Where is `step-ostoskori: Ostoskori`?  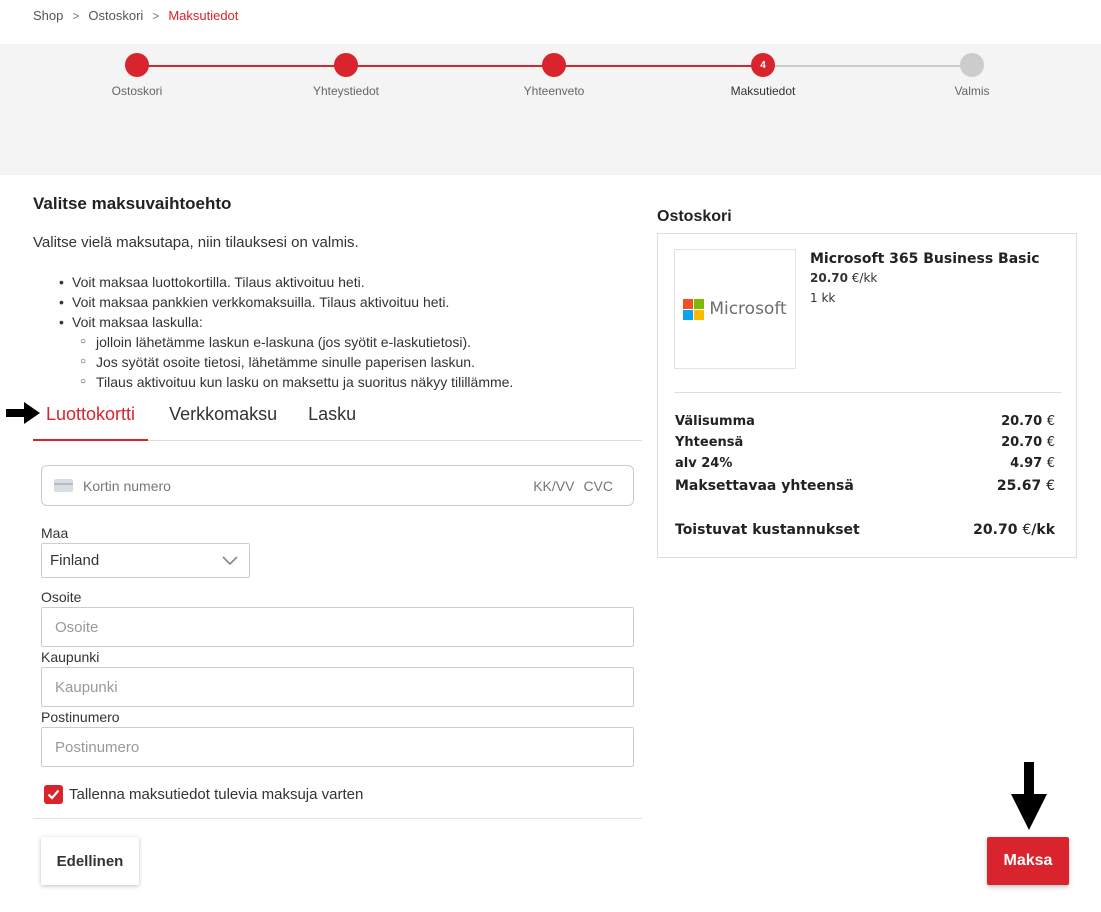
step-ostoskori: Ostoskori is located at coordinates (137, 75).